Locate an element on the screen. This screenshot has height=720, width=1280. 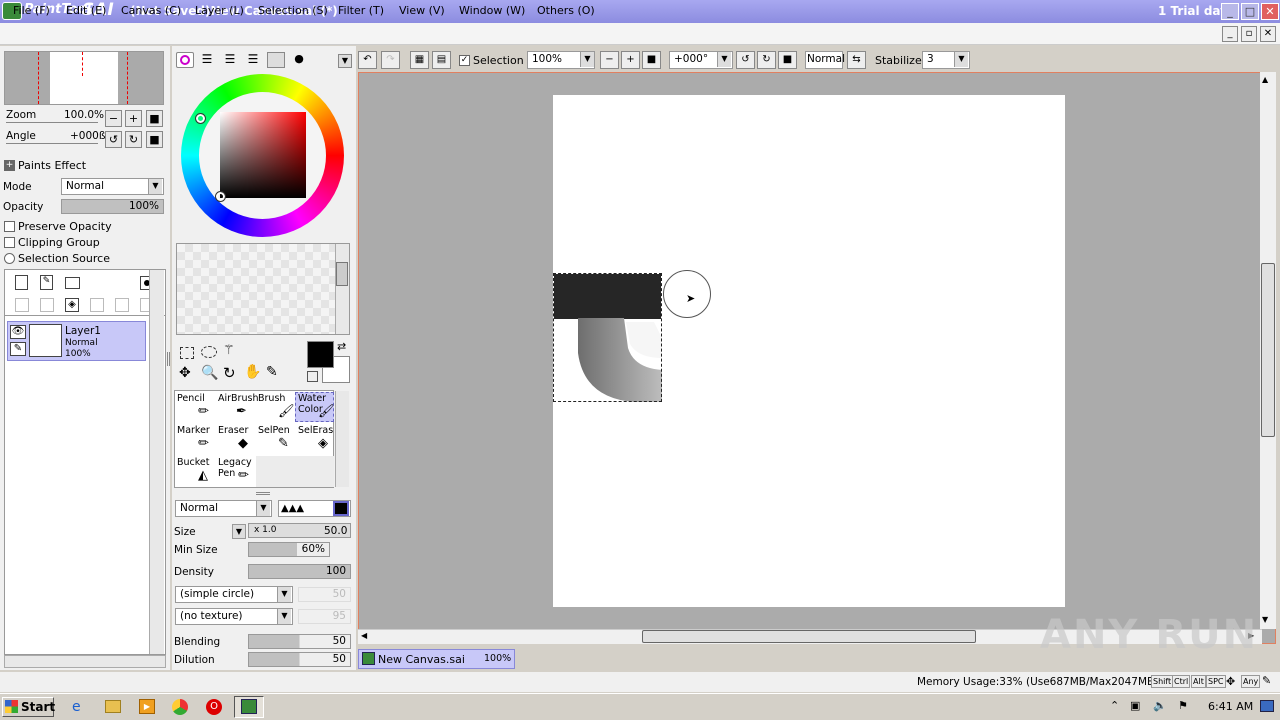
brush-edge-shapes-icon: ▲▲▲ is located at coordinates (292, 508).